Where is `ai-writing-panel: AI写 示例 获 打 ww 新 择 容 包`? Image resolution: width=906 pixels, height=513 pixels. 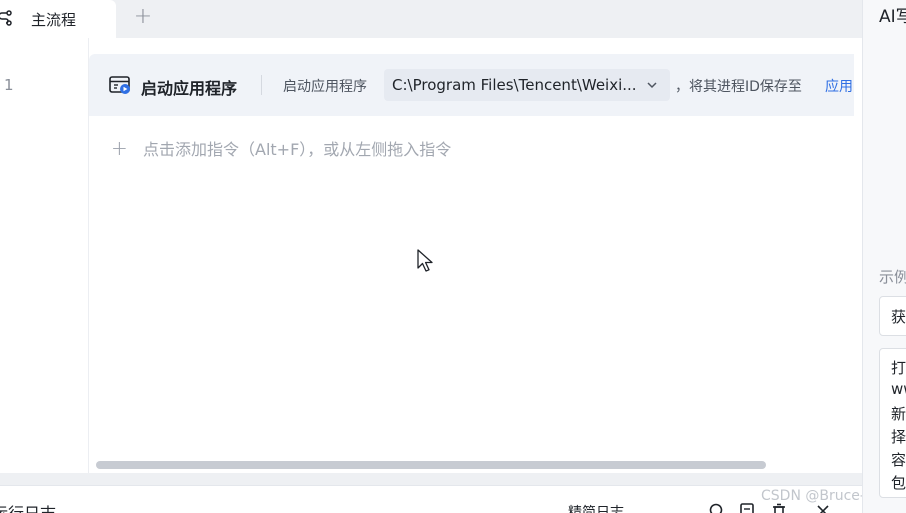 ai-writing-panel: AI写 示例 获 打 ww 新 择 容 包 is located at coordinates (884, 256).